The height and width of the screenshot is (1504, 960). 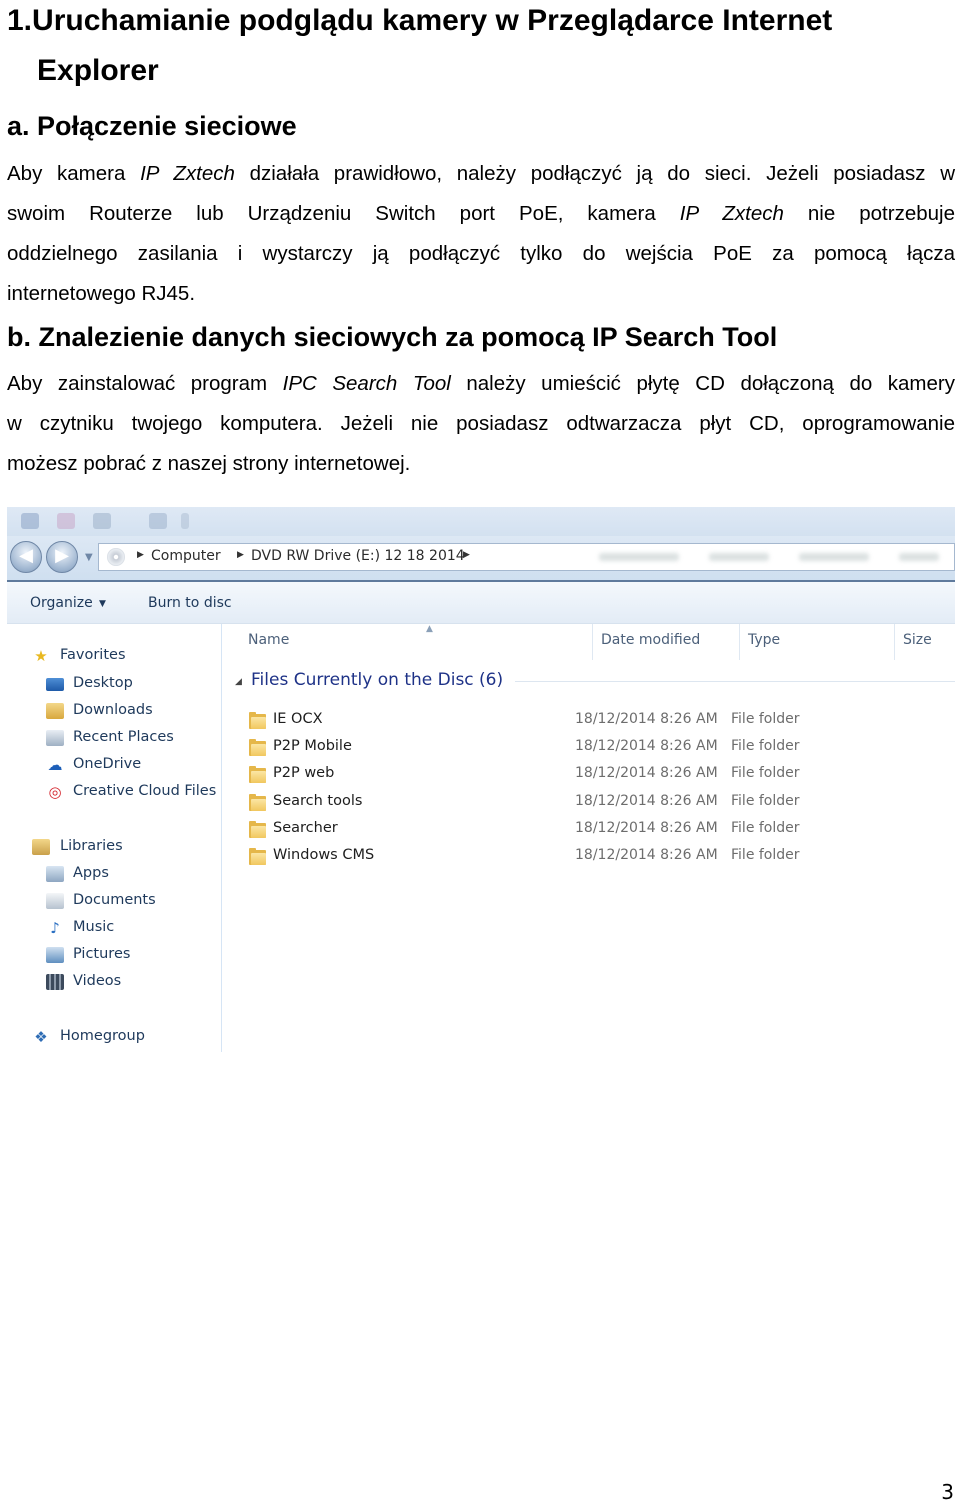 I want to click on desktop-icon, so click(x=55, y=684).